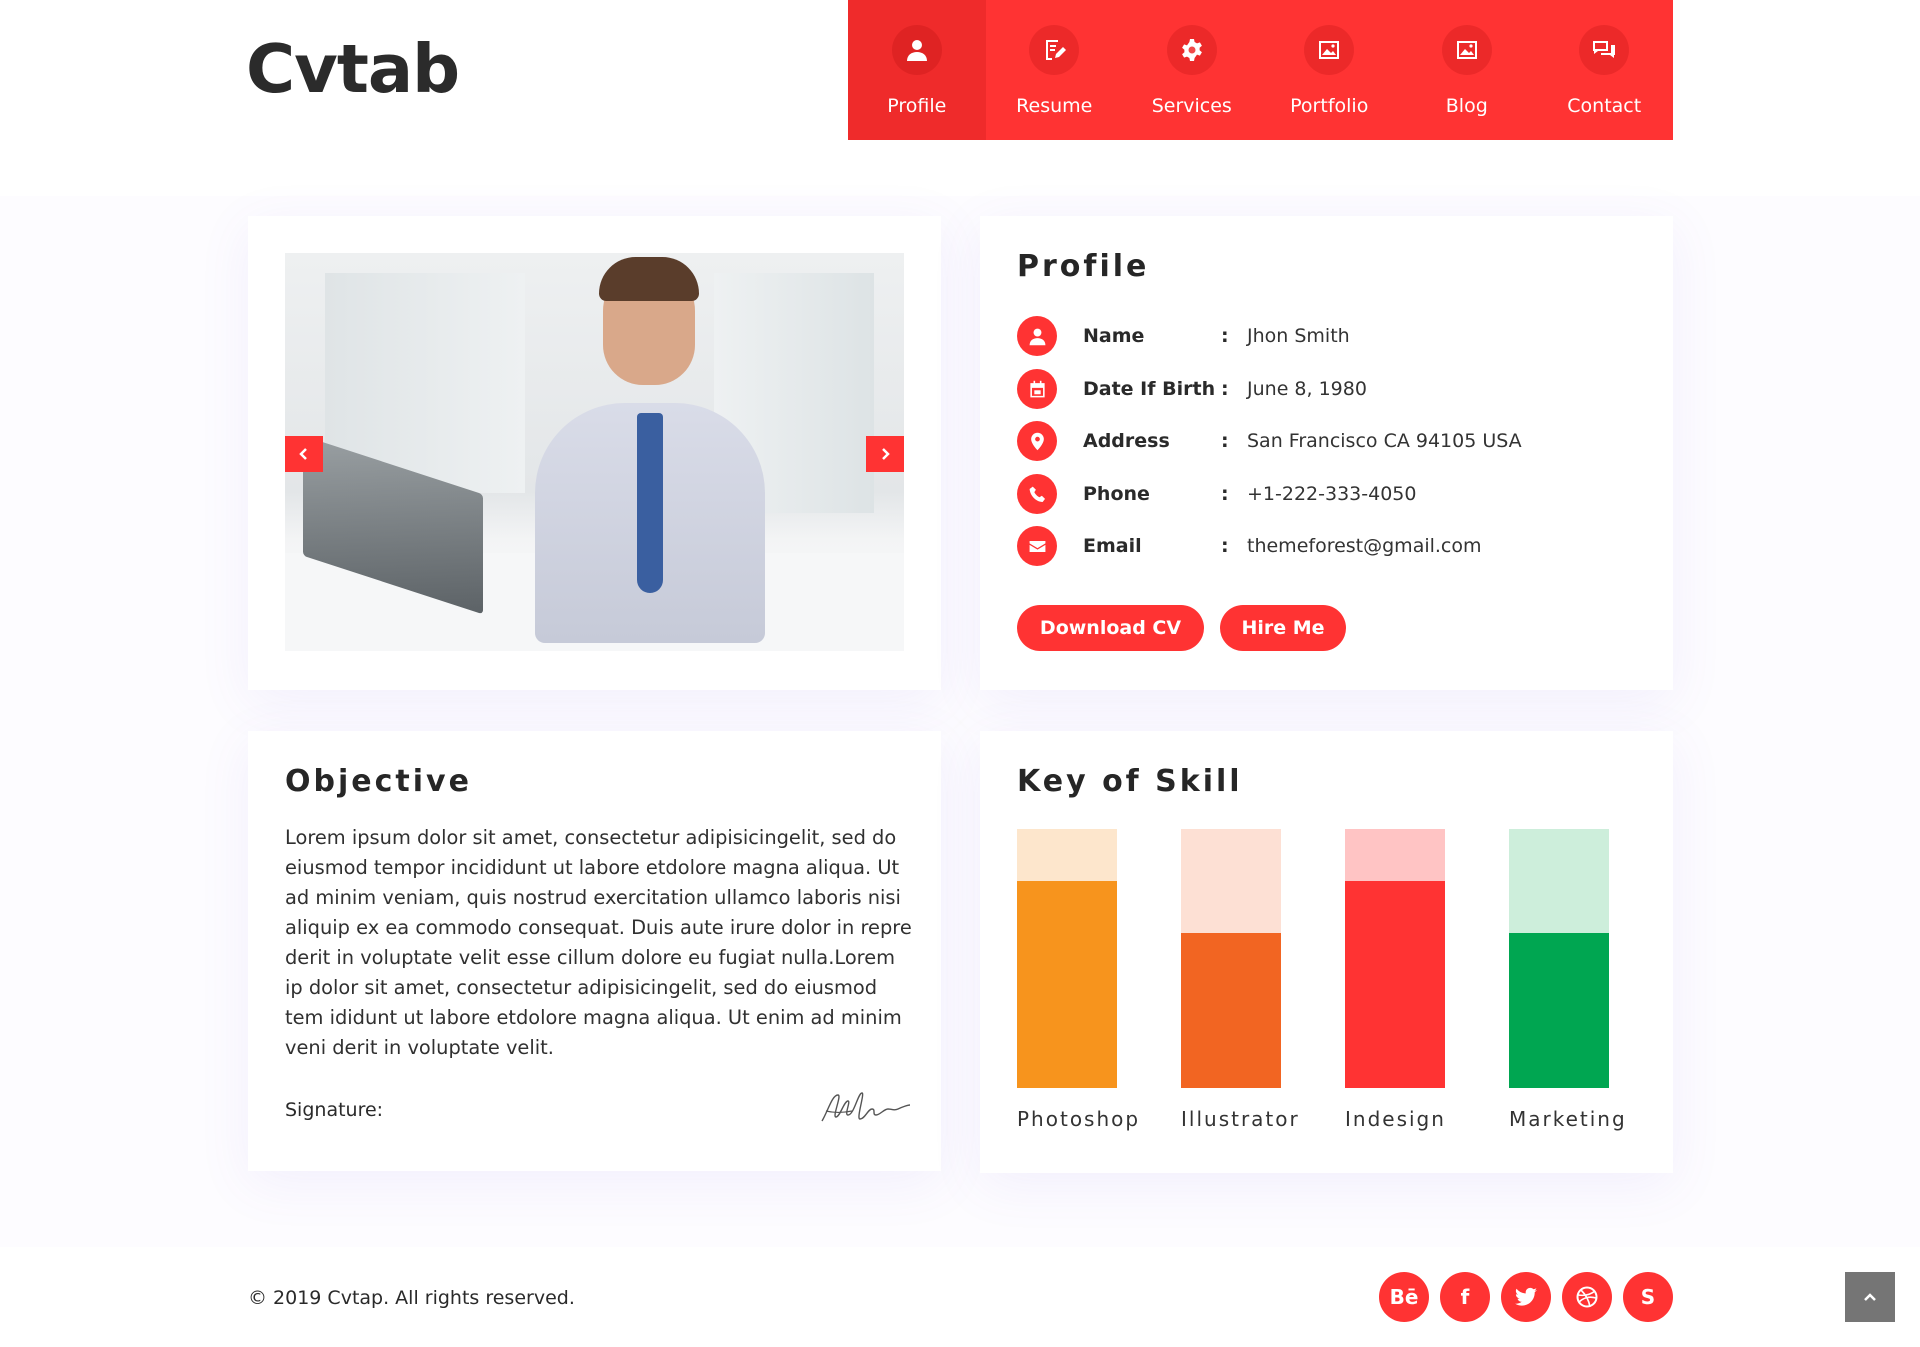 The width and height of the screenshot is (1920, 1347). I want to click on download-cv-button: Download CV, so click(1110, 628).